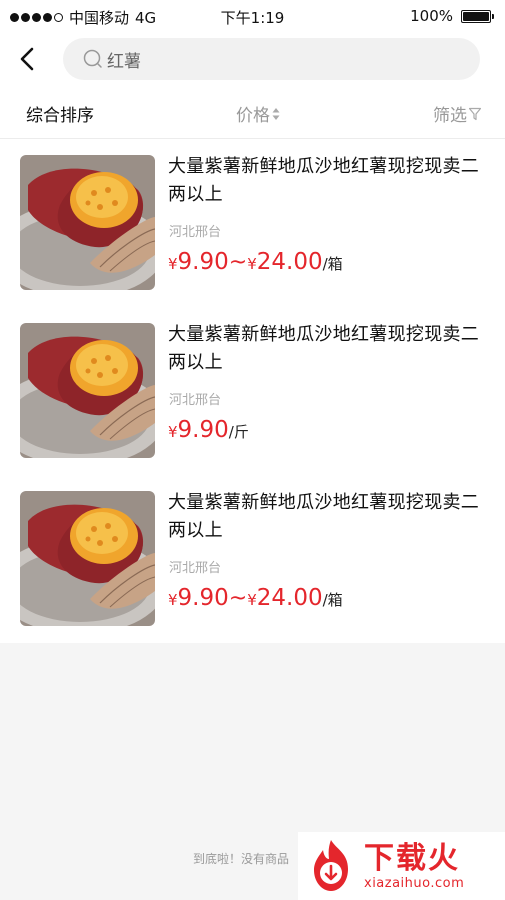 This screenshot has height=900, width=505. I want to click on search-box, so click(271, 59).